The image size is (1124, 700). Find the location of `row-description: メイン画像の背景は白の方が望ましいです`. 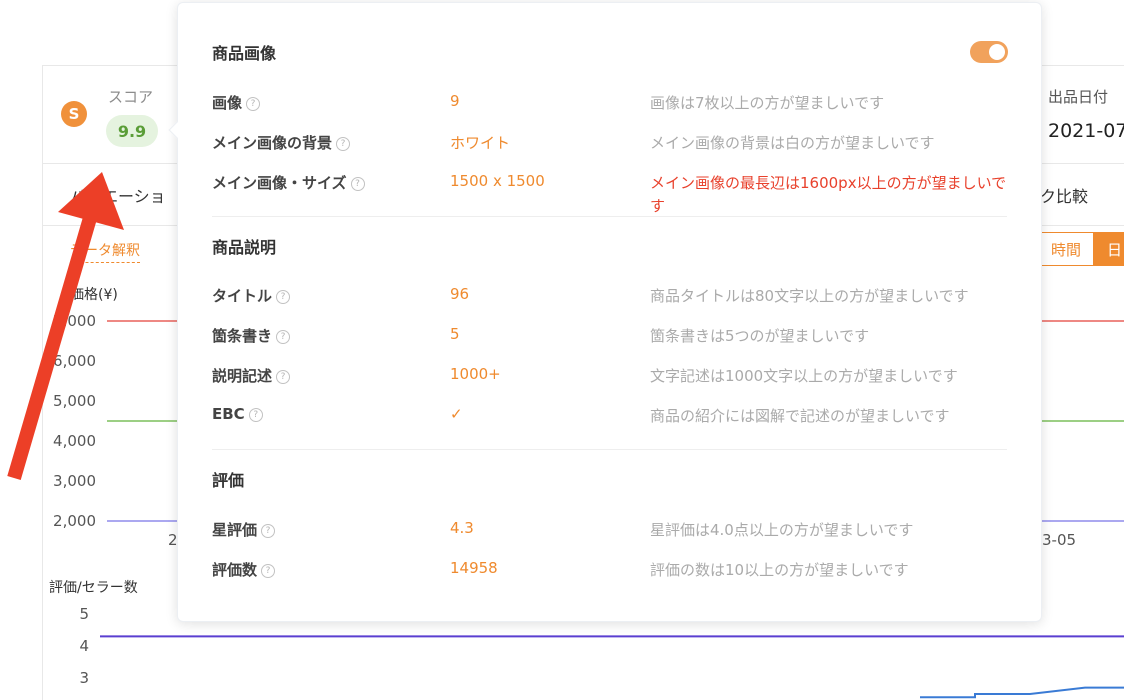

row-description: メイン画像の背景は白の方が望ましいです is located at coordinates (792, 143).